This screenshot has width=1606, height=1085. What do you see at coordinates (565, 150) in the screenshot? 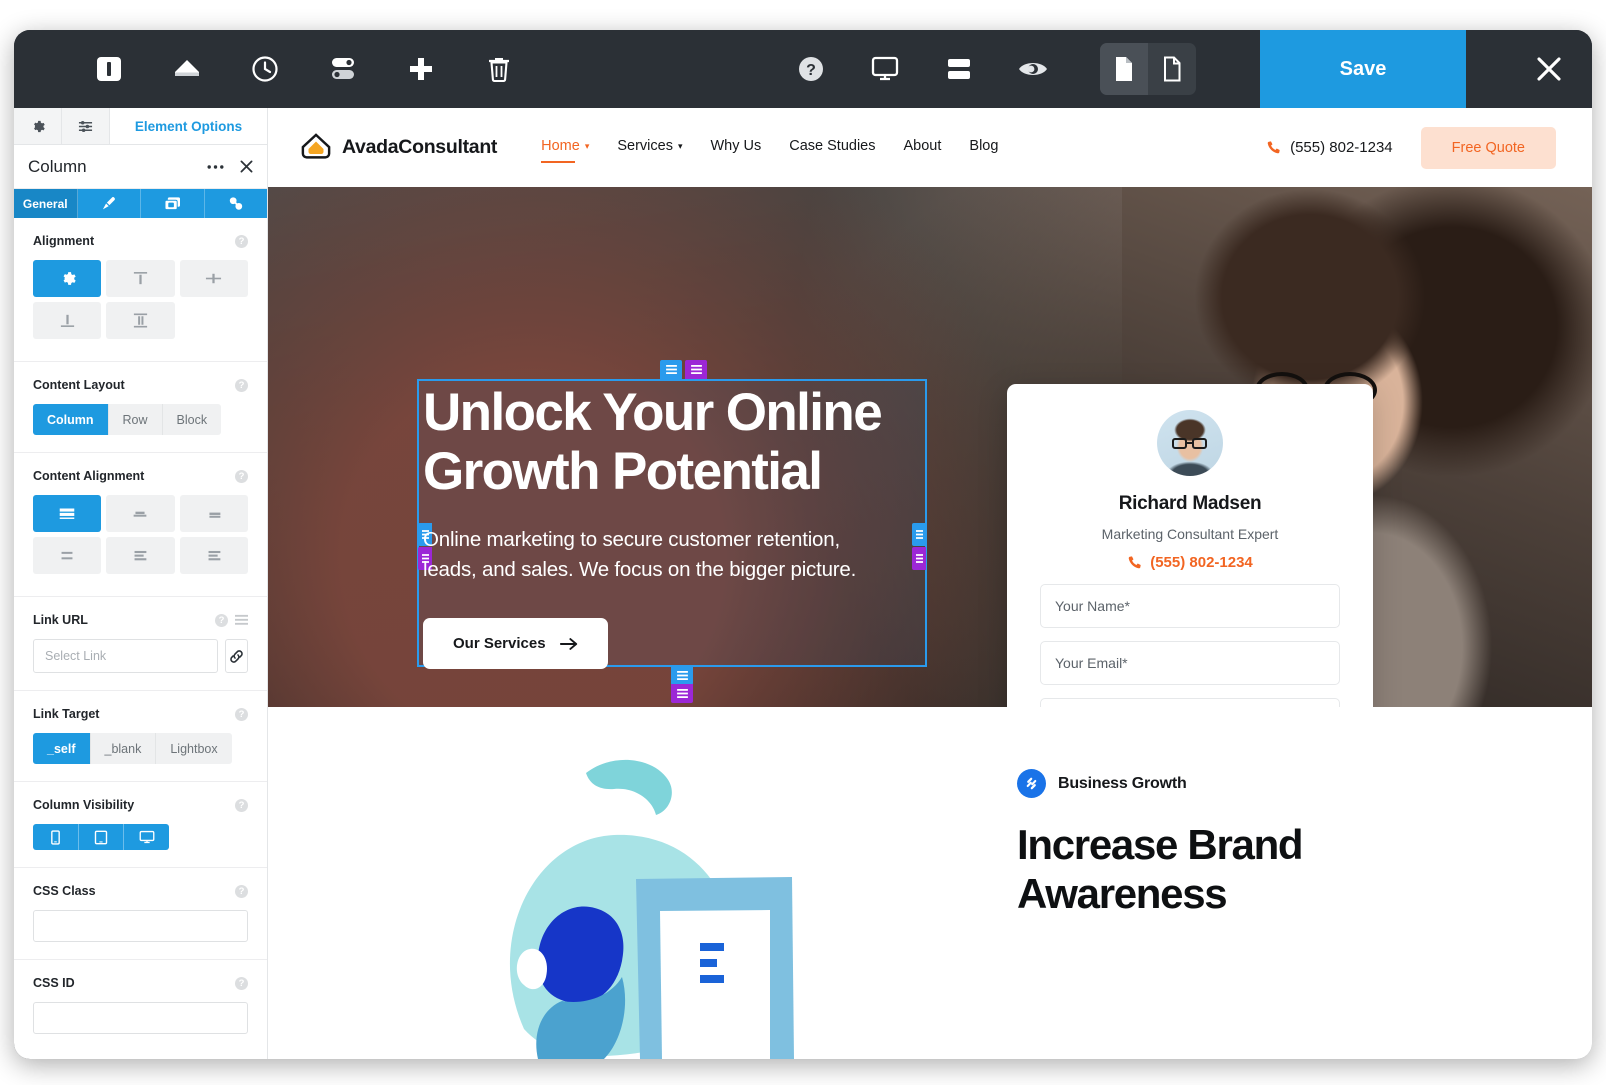
I see `nav-item-home: Home ▾` at bounding box center [565, 150].